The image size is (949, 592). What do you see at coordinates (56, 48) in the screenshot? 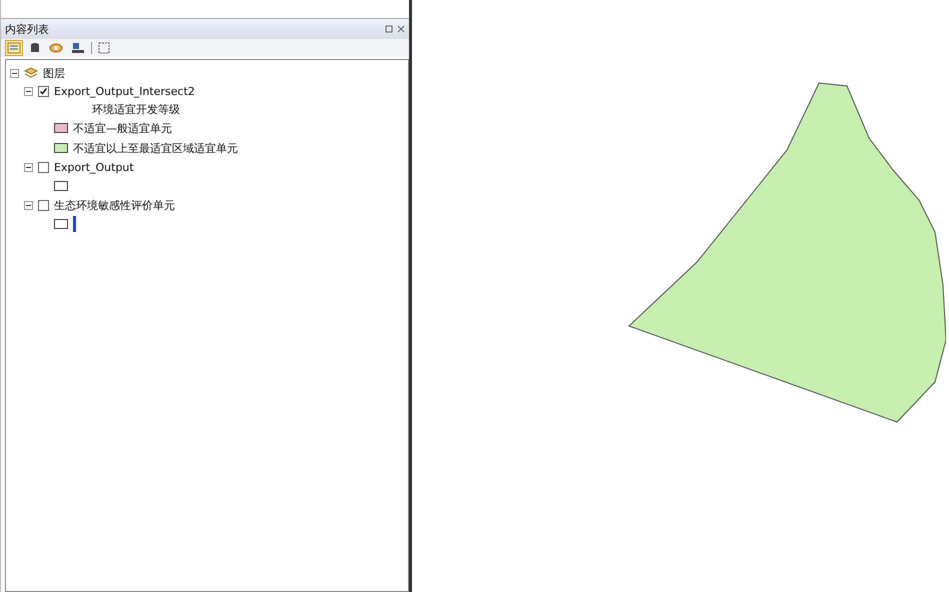
I see `eye-icon` at bounding box center [56, 48].